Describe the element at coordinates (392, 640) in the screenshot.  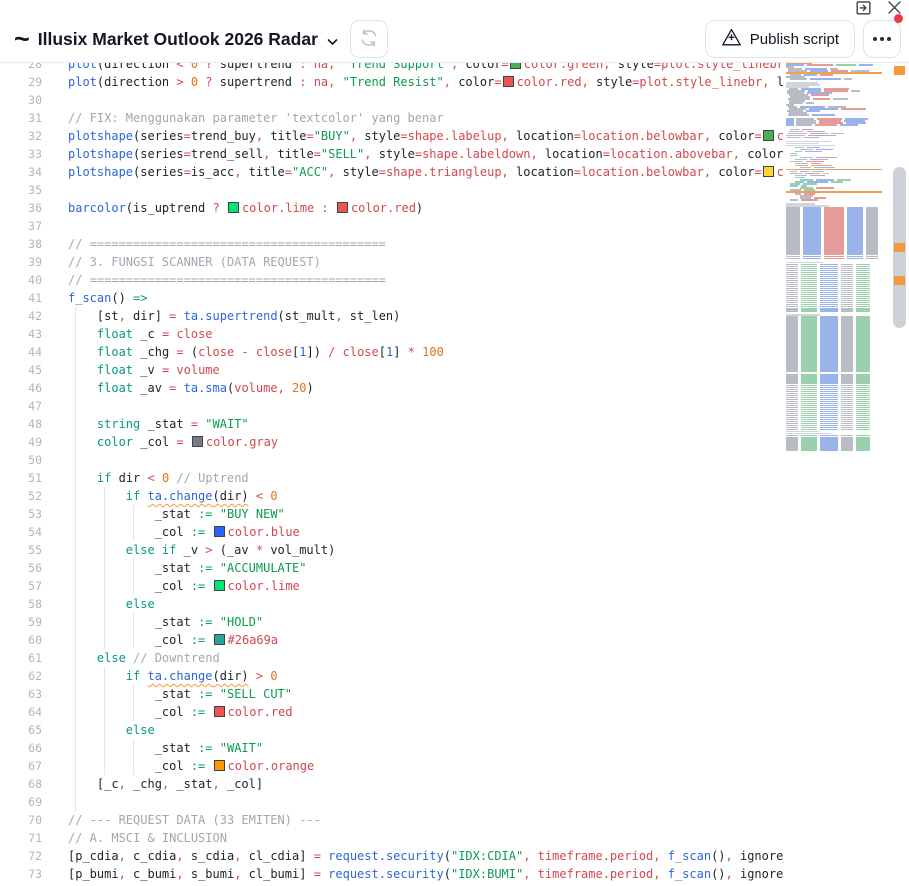
I see `code-line: 60 _col := #26a69a` at that location.